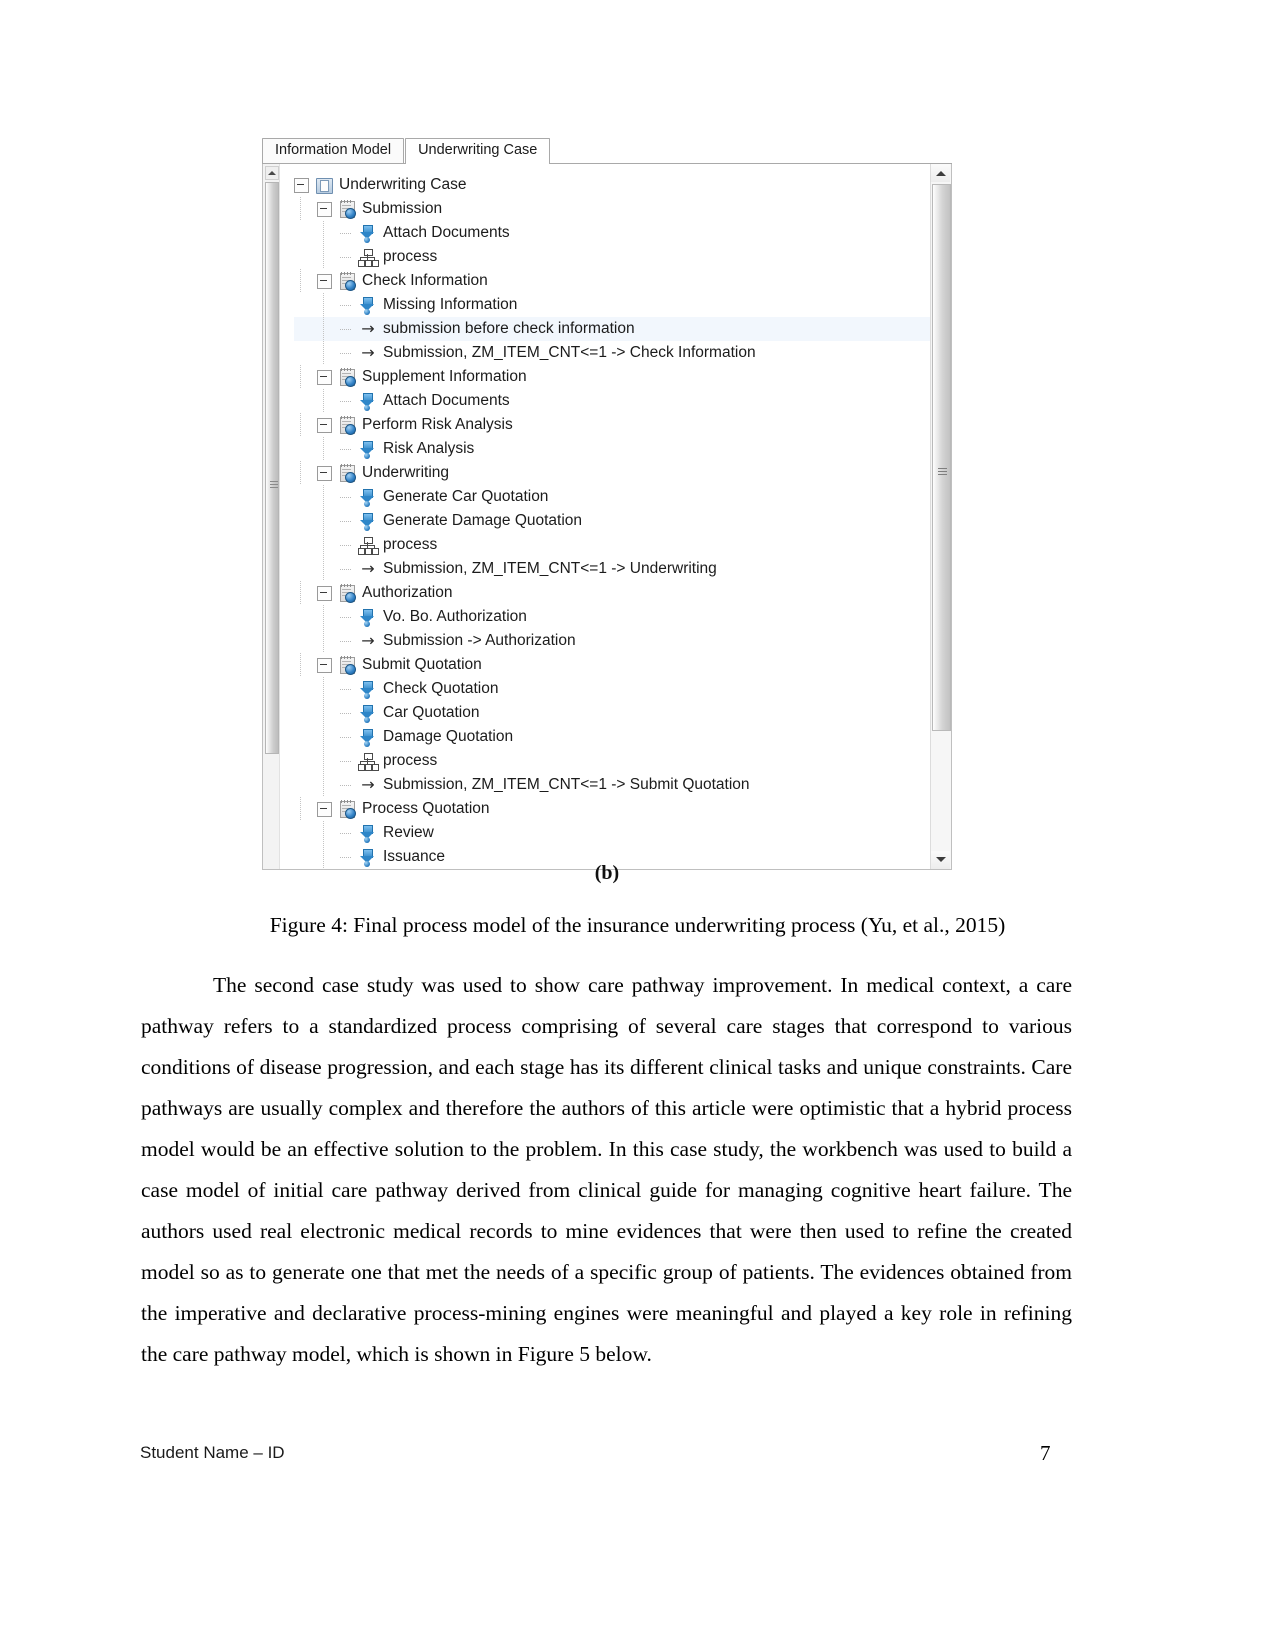 The image size is (1275, 1650). What do you see at coordinates (612, 425) in the screenshot?
I see `tree-row: Perform Risk Analysis` at bounding box center [612, 425].